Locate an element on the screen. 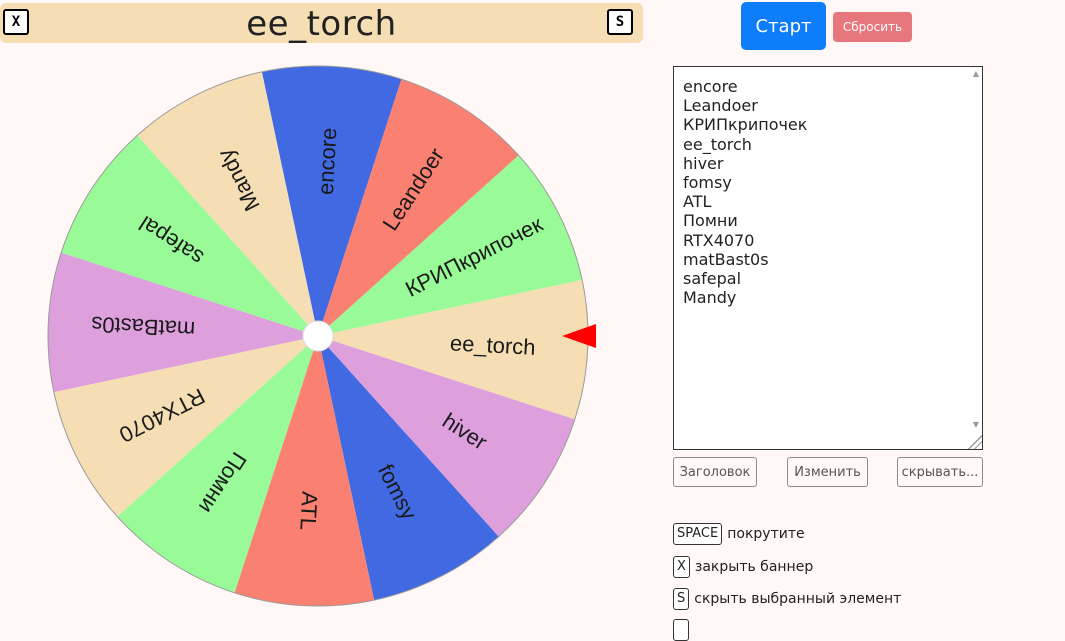  scroll-up-arrow-icon: ▲ is located at coordinates (976, 73).